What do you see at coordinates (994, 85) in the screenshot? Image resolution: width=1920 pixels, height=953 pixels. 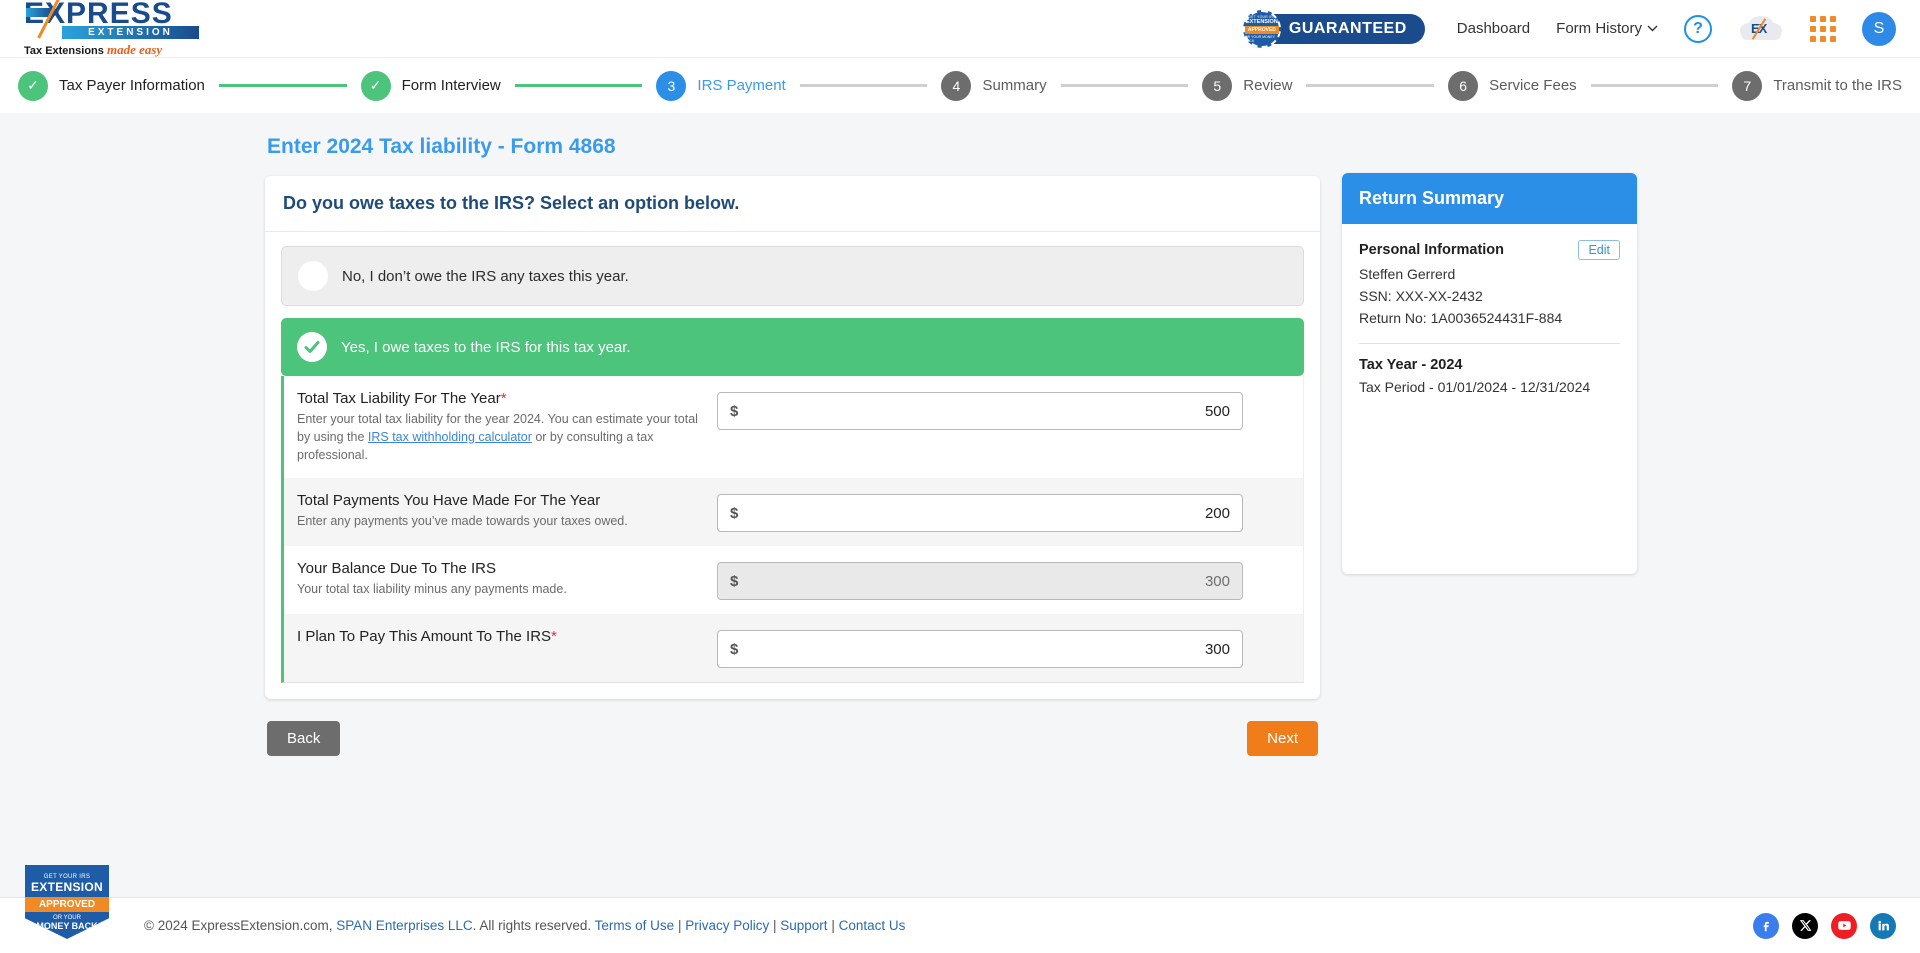 I see `step-summary: 4 Summary` at bounding box center [994, 85].